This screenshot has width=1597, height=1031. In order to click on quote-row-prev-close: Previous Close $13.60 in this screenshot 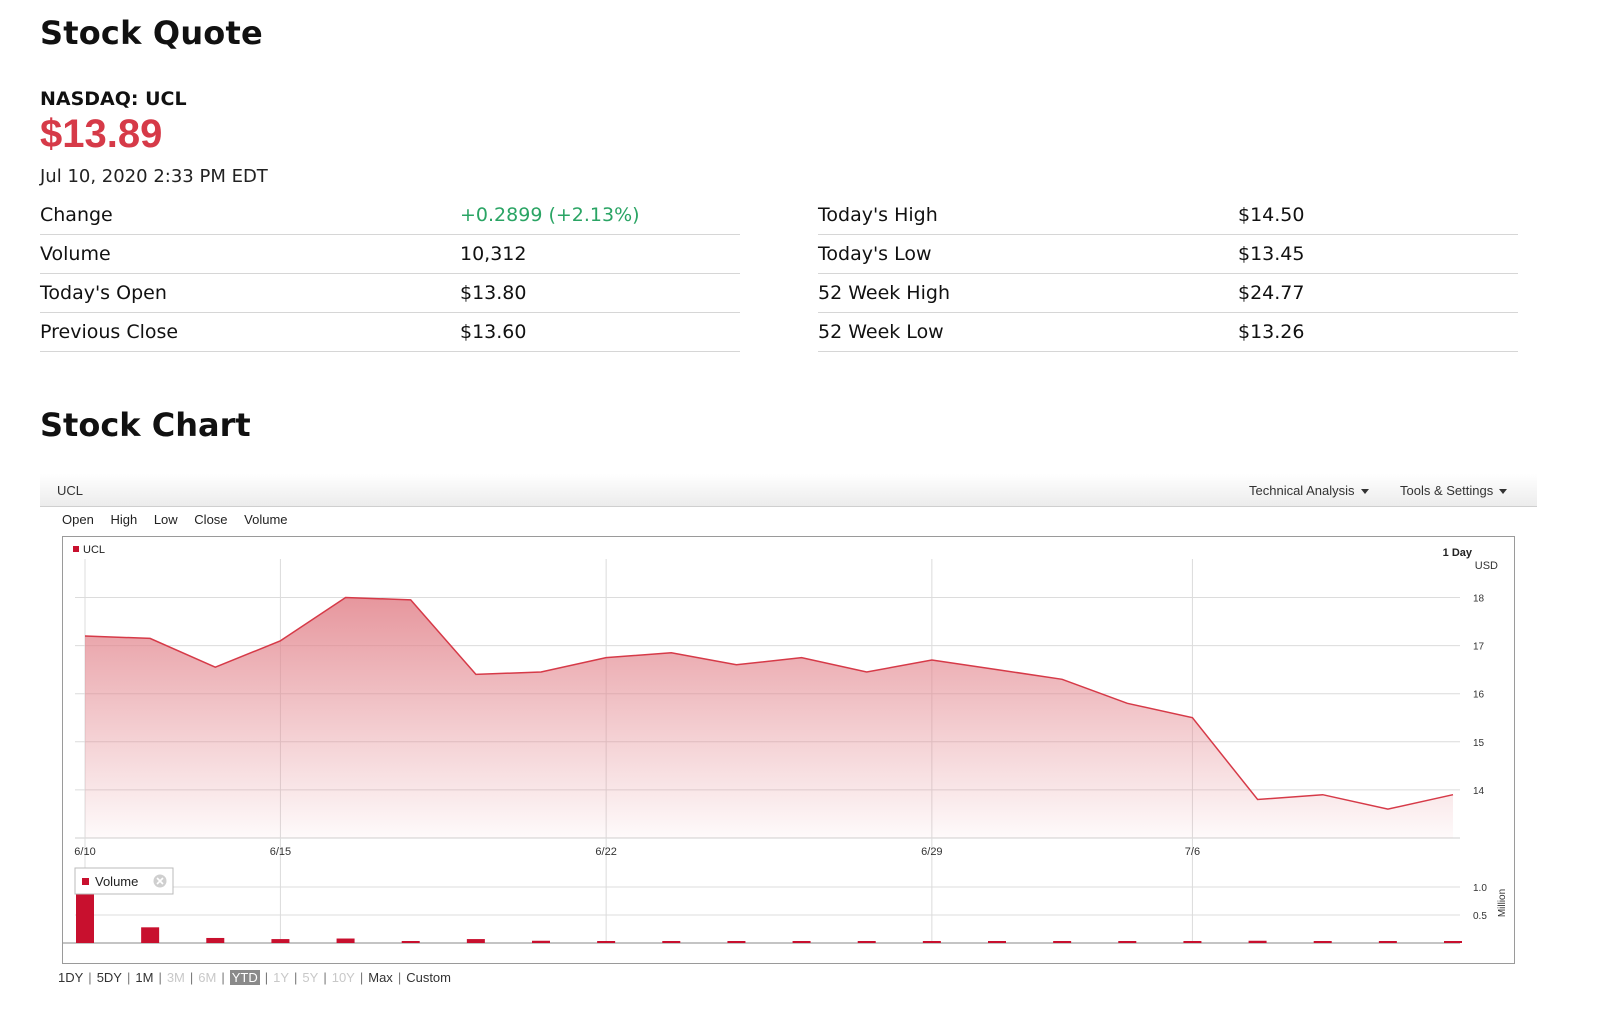, I will do `click(390, 332)`.